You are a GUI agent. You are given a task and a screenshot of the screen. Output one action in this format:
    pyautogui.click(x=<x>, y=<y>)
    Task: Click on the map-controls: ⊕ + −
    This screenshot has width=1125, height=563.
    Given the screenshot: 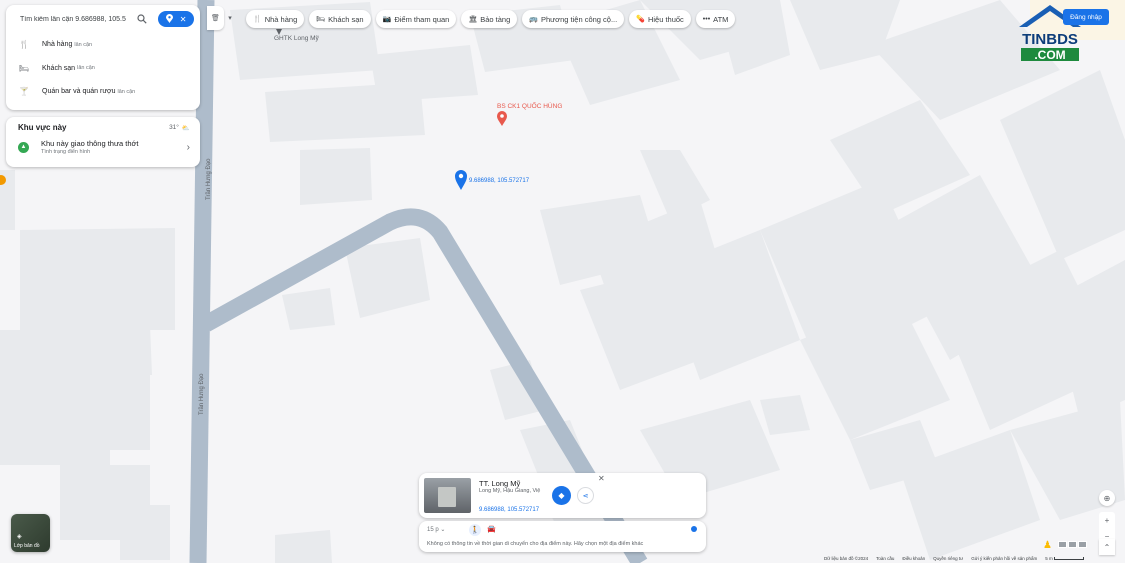 What is the action you would take?
    pyautogui.click(x=1107, y=517)
    